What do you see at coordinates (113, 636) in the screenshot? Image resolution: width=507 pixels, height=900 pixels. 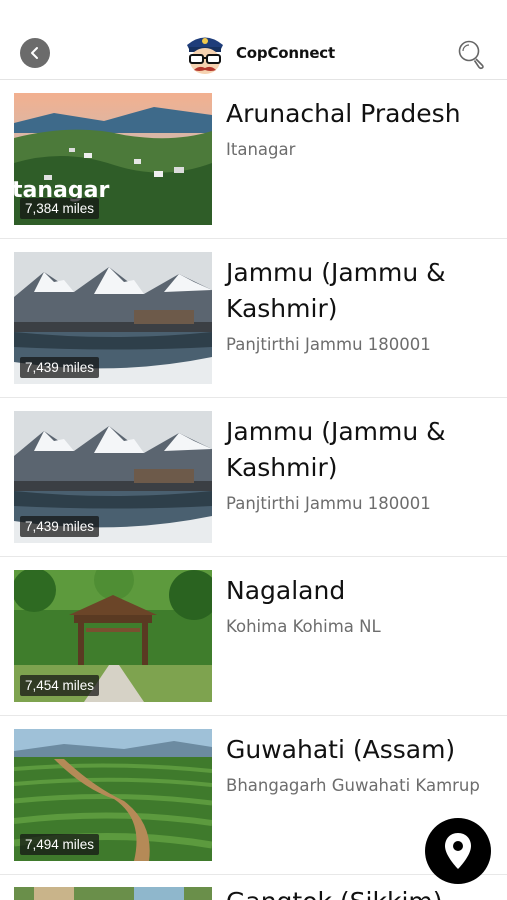 I see `location-thumbnail: 7,454 miles` at bounding box center [113, 636].